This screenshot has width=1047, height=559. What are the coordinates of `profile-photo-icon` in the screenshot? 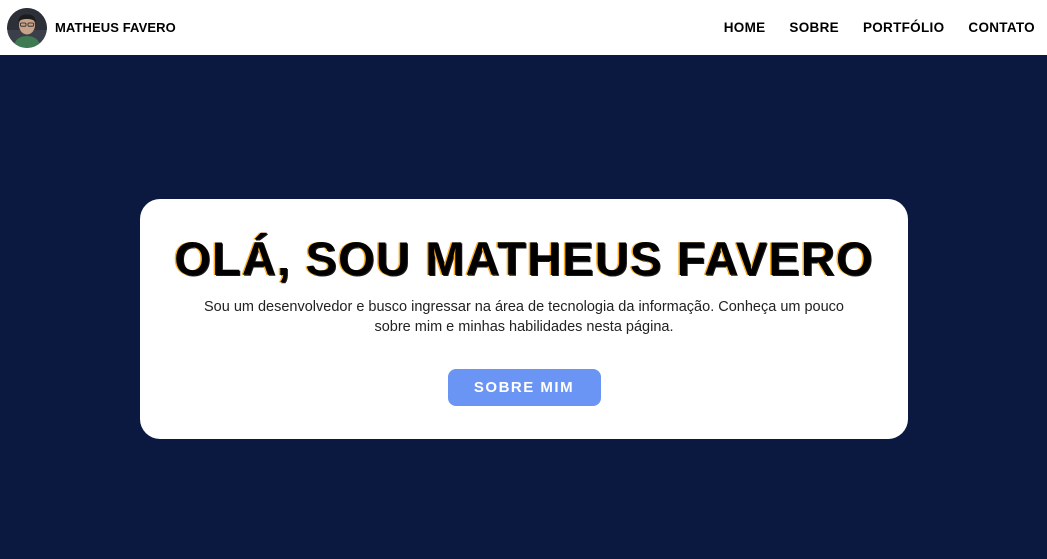 It's located at (27, 27).